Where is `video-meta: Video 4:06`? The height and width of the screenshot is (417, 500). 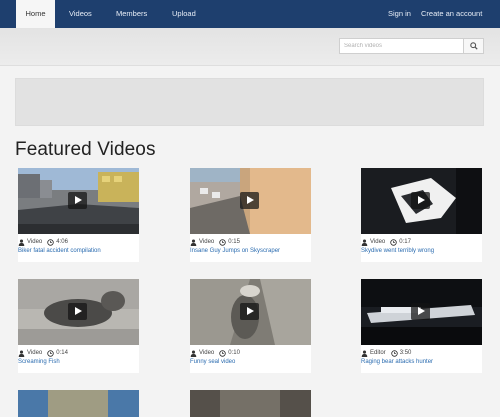
video-meta: Video 4:06 is located at coordinates (43, 242).